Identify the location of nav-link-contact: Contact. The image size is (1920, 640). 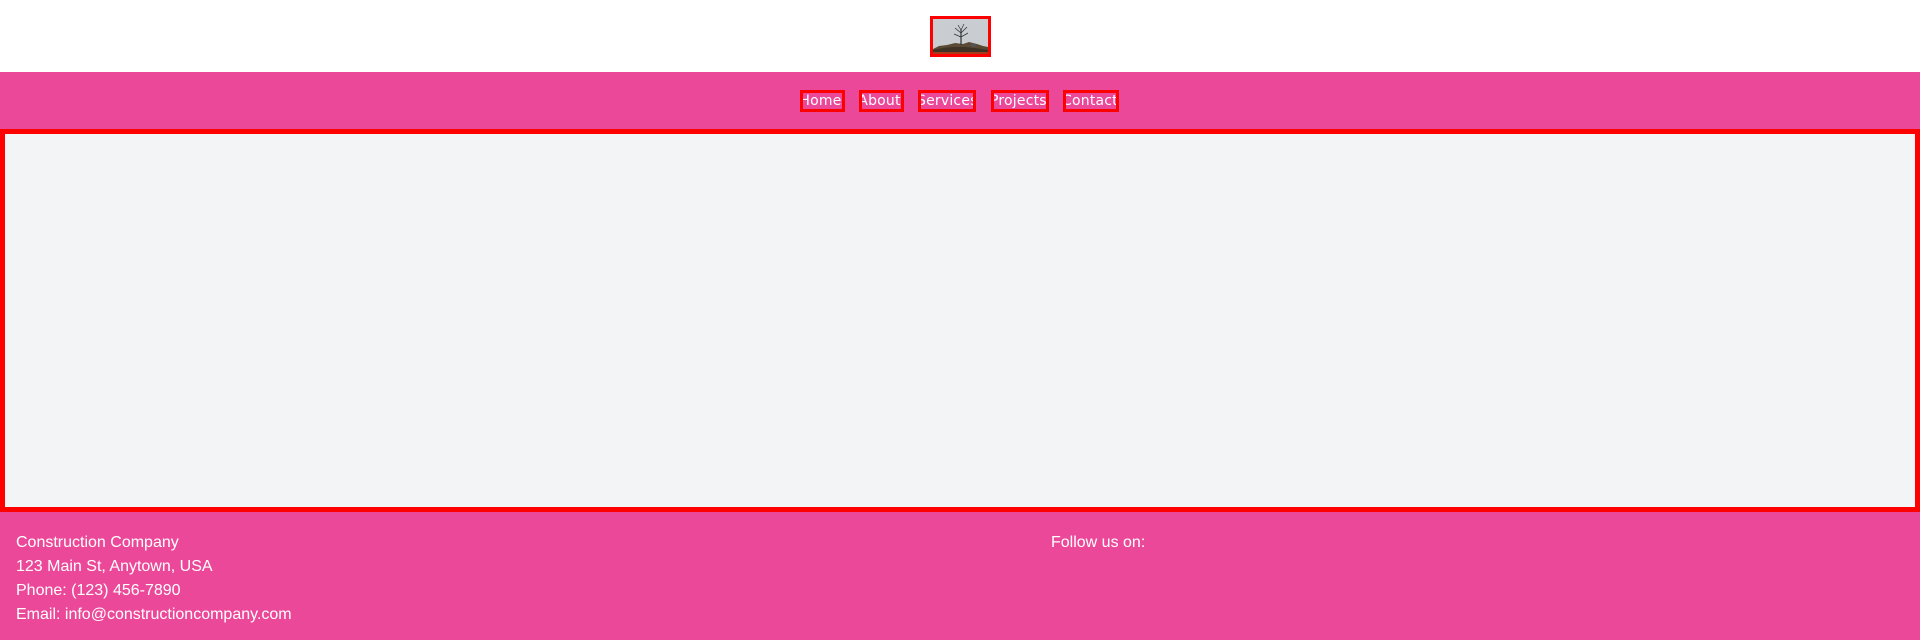
(1091, 101).